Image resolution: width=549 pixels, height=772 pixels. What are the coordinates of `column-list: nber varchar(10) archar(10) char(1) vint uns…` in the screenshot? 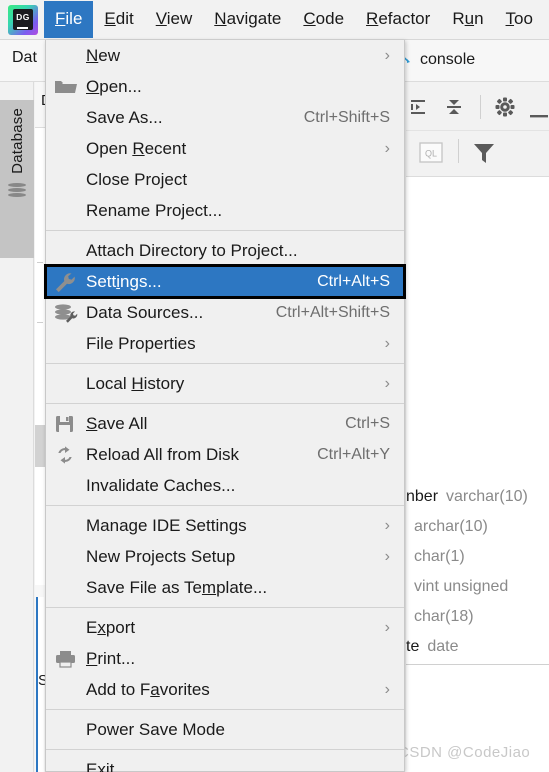 It's located at (477, 572).